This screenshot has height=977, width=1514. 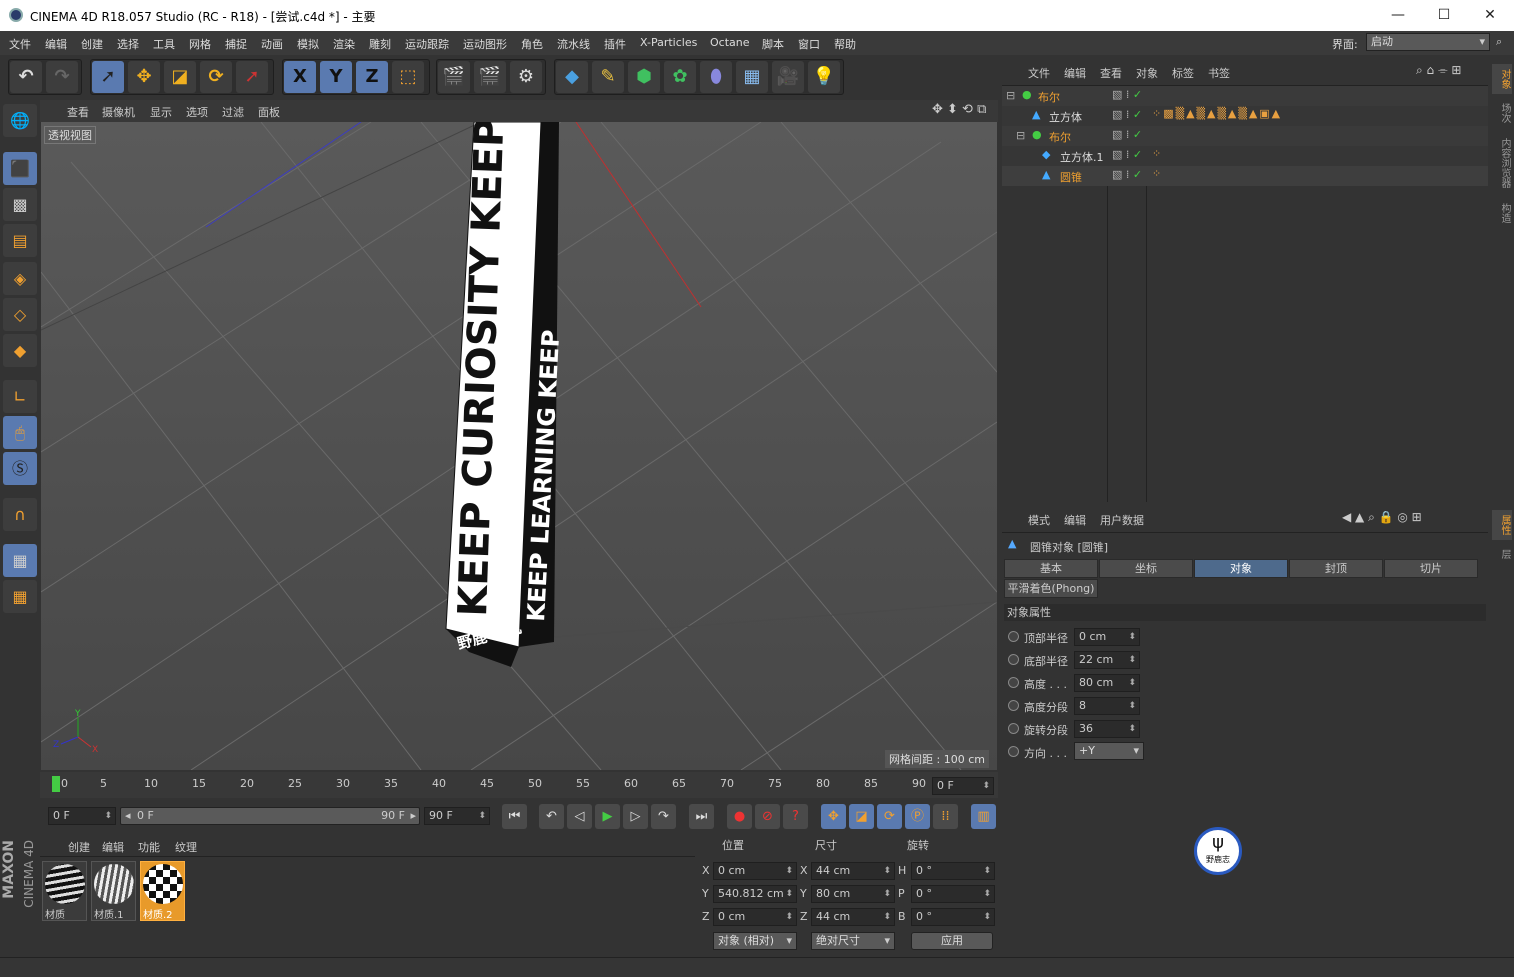 What do you see at coordinates (1502, 79) in the screenshot?
I see `vtab-objects: 对象` at bounding box center [1502, 79].